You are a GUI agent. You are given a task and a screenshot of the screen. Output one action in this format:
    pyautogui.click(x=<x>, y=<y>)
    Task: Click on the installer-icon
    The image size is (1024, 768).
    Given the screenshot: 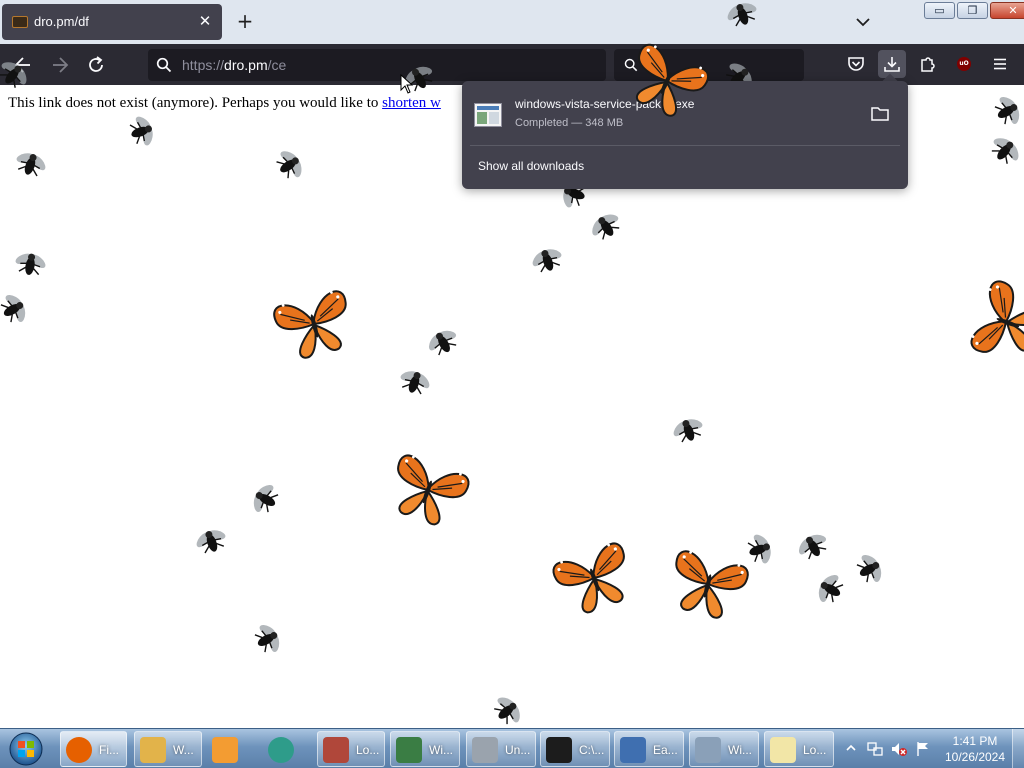 What is the action you would take?
    pyautogui.click(x=336, y=750)
    